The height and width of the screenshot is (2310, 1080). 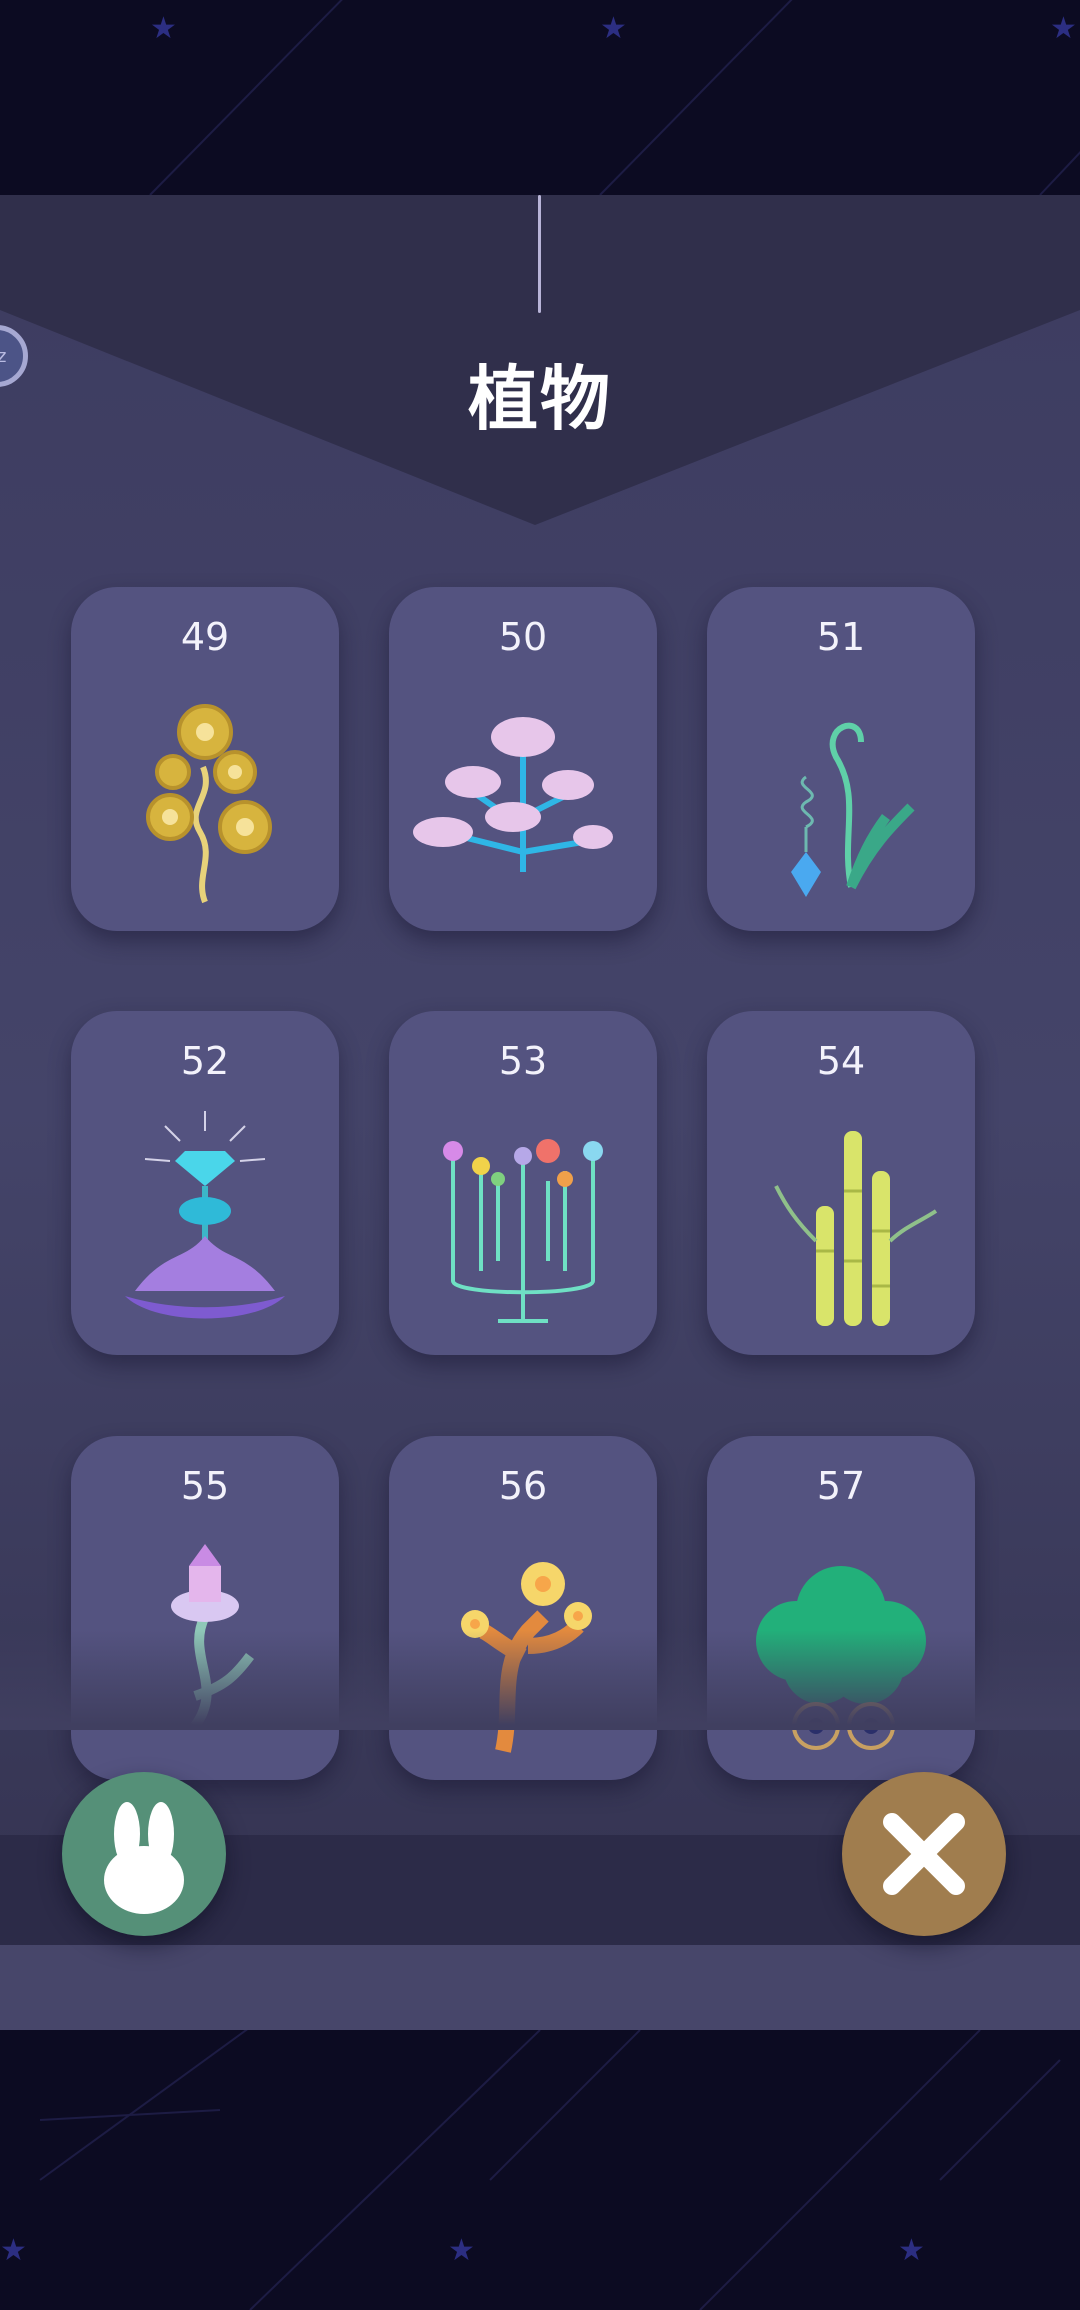 I want to click on candelabra-flowers-icon, so click(x=523, y=1231).